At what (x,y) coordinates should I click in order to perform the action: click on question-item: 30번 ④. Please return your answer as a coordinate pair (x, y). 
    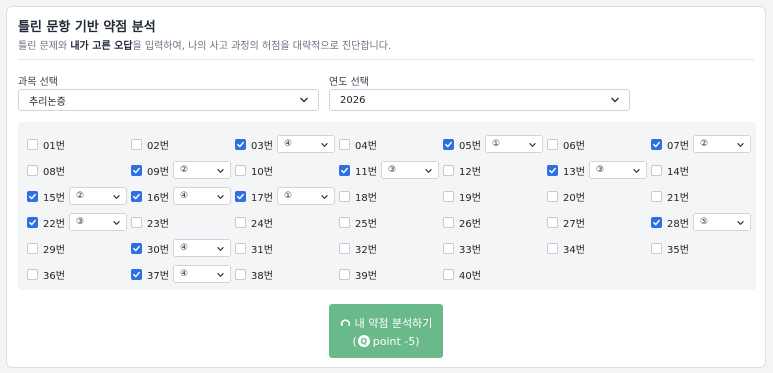
    Looking at the image, I should click on (181, 248).